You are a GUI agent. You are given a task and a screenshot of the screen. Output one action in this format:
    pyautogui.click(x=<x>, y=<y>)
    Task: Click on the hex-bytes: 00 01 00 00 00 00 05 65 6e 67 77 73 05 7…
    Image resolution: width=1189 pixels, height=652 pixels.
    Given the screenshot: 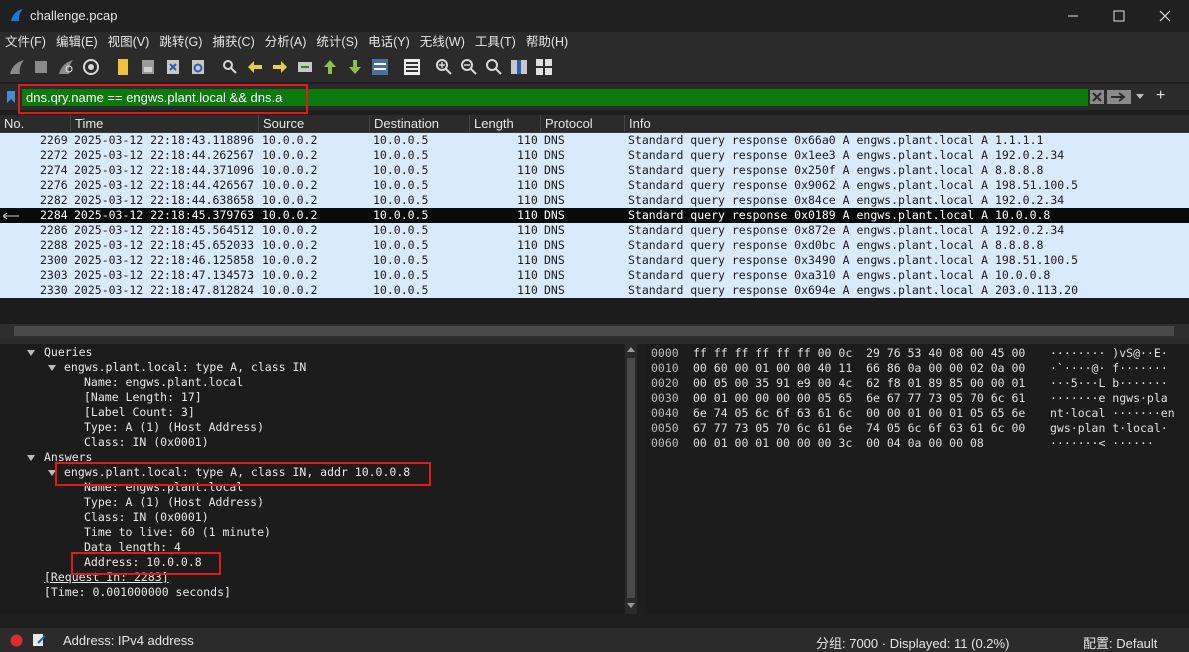 What is the action you would take?
    pyautogui.click(x=859, y=398)
    